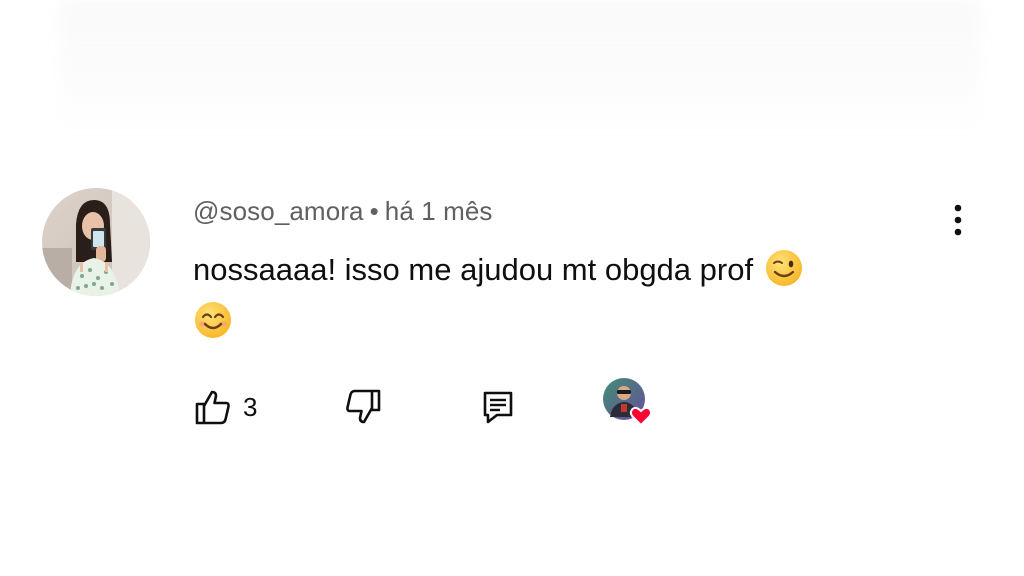 The image size is (1024, 576). I want to click on like-button: 3, so click(225, 407).